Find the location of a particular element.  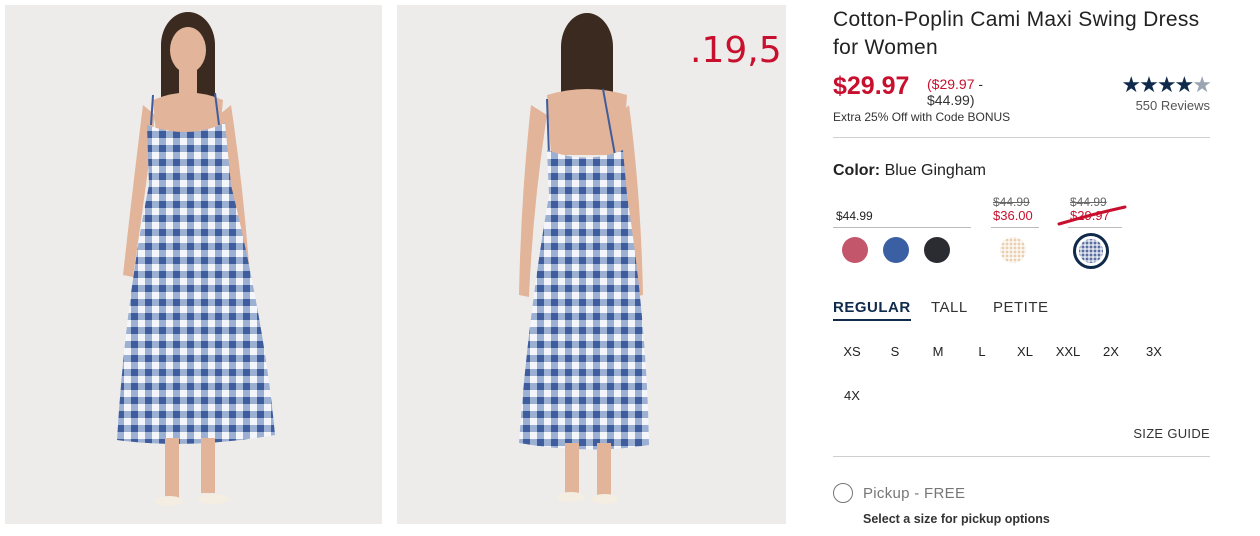

swatch-rose is located at coordinates (855, 250).